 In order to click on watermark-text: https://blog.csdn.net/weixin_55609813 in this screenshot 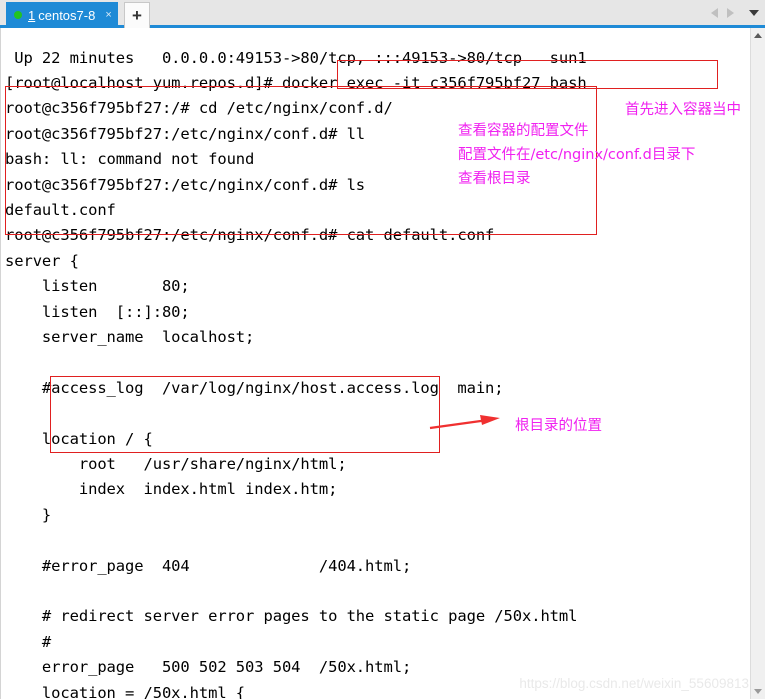, I will do `click(634, 683)`.